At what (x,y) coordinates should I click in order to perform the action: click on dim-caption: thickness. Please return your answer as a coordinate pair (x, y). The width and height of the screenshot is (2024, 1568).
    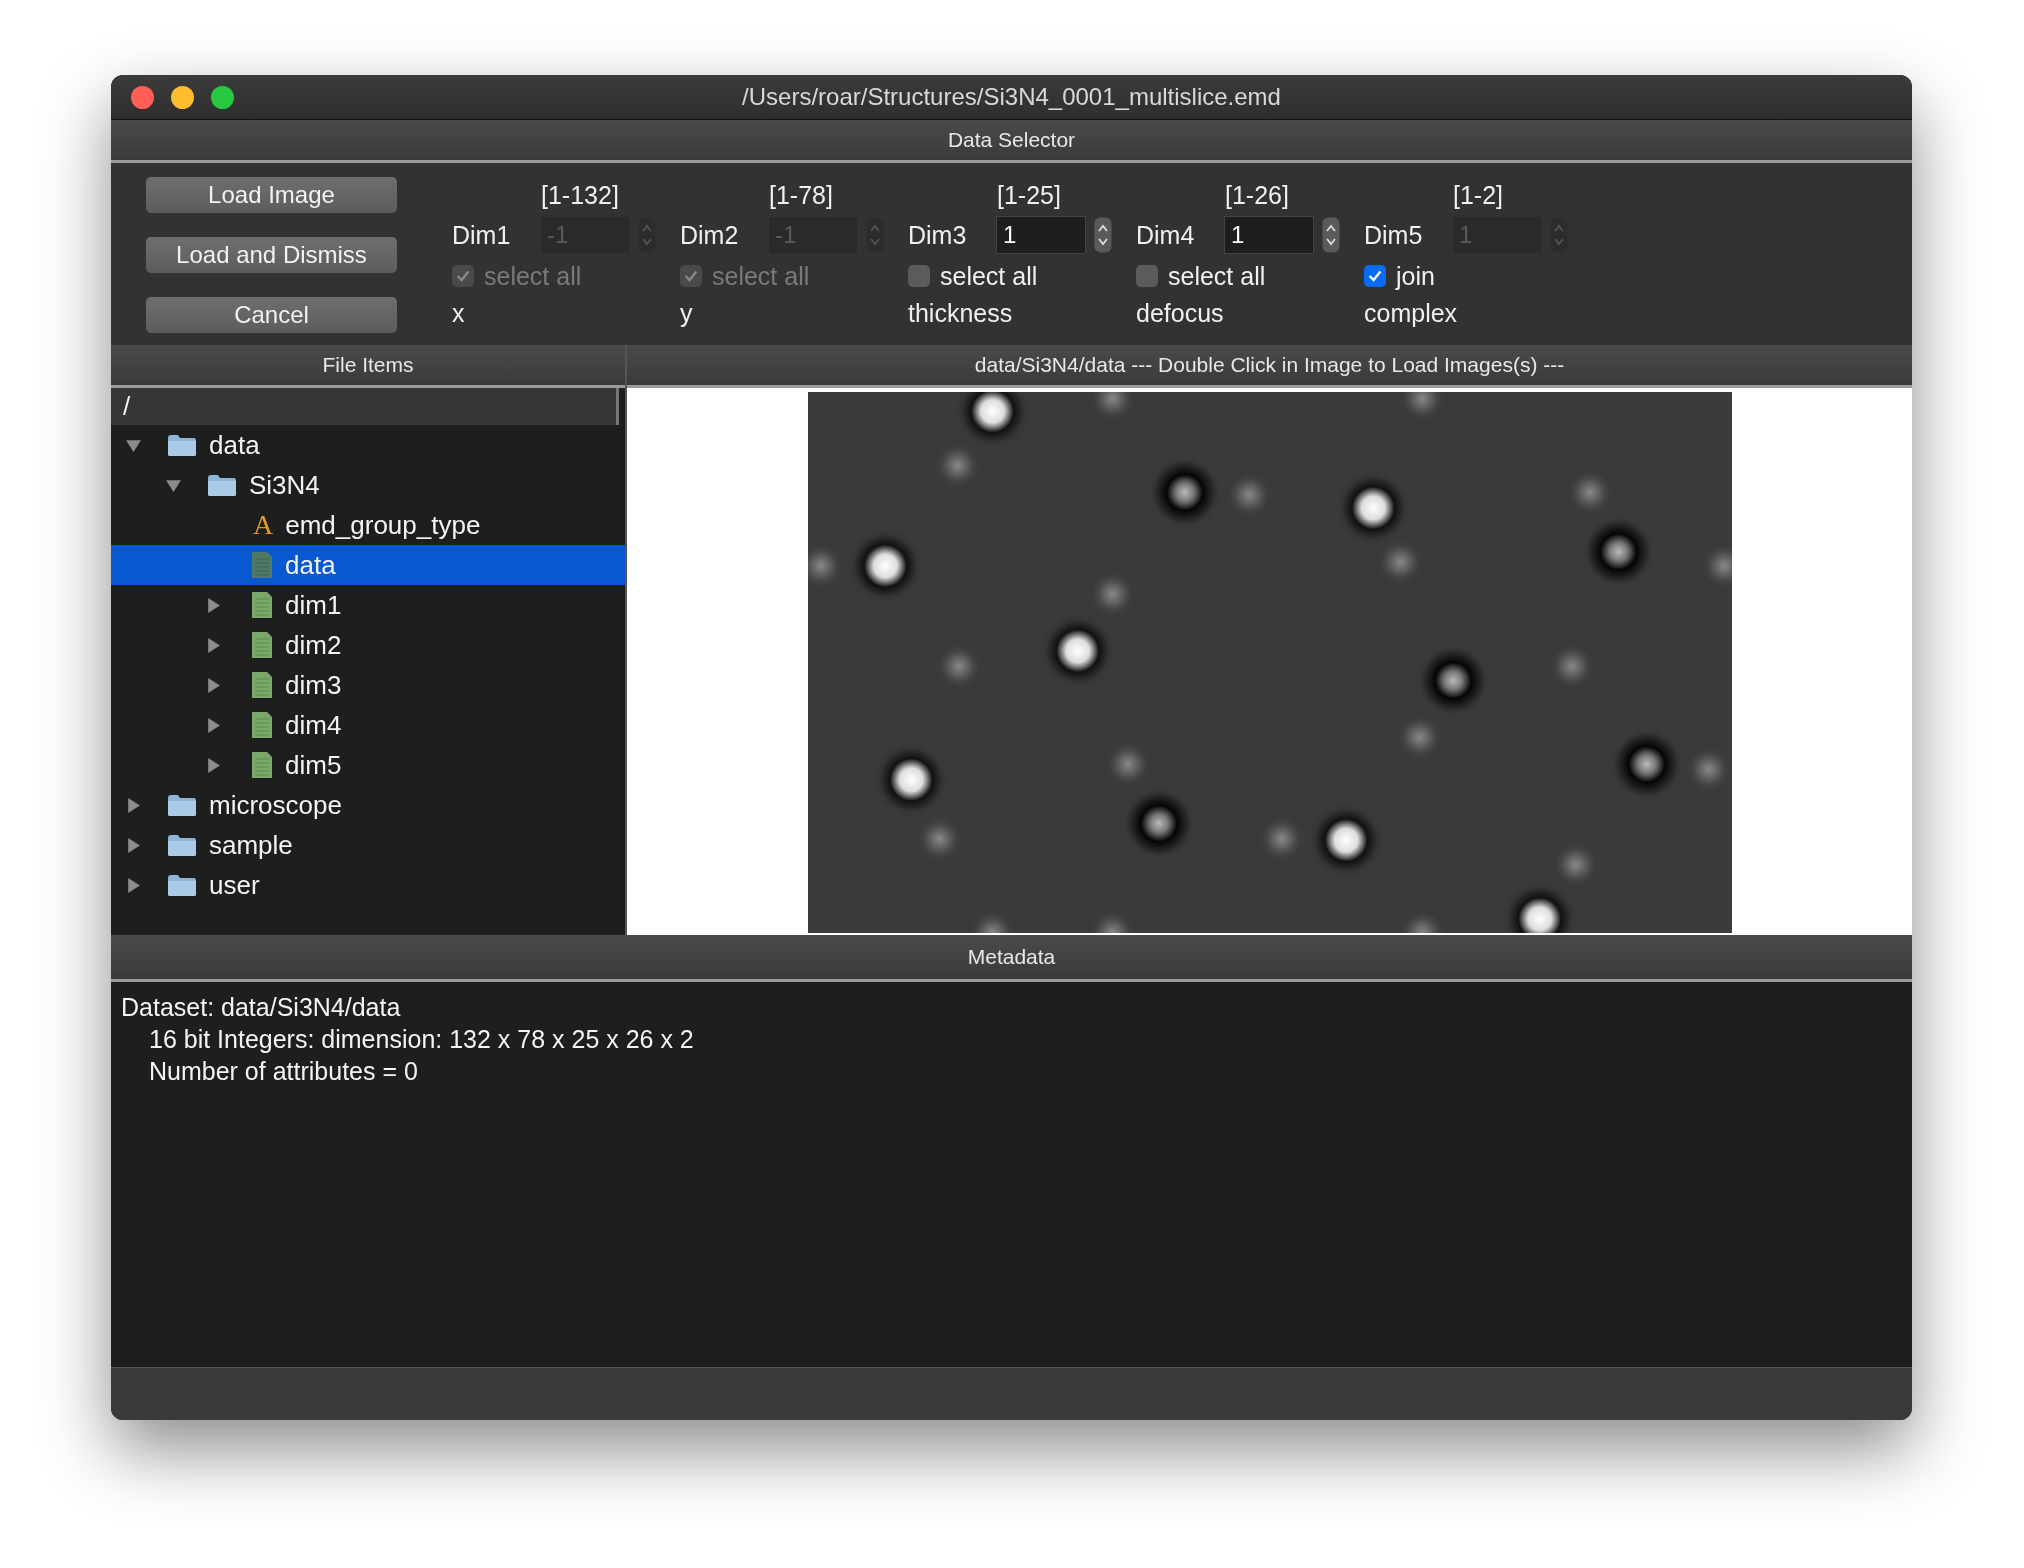
    Looking at the image, I should click on (961, 313).